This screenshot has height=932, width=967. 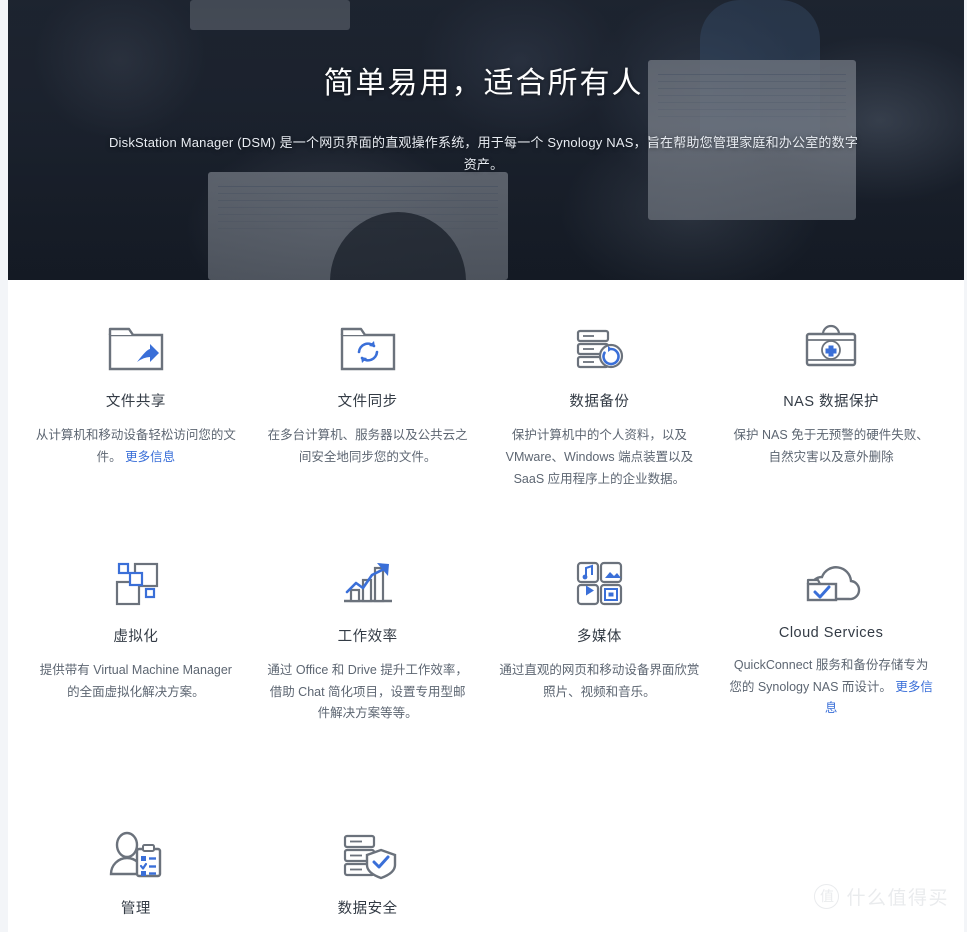 I want to click on folder-sync-icon, so click(x=368, y=349).